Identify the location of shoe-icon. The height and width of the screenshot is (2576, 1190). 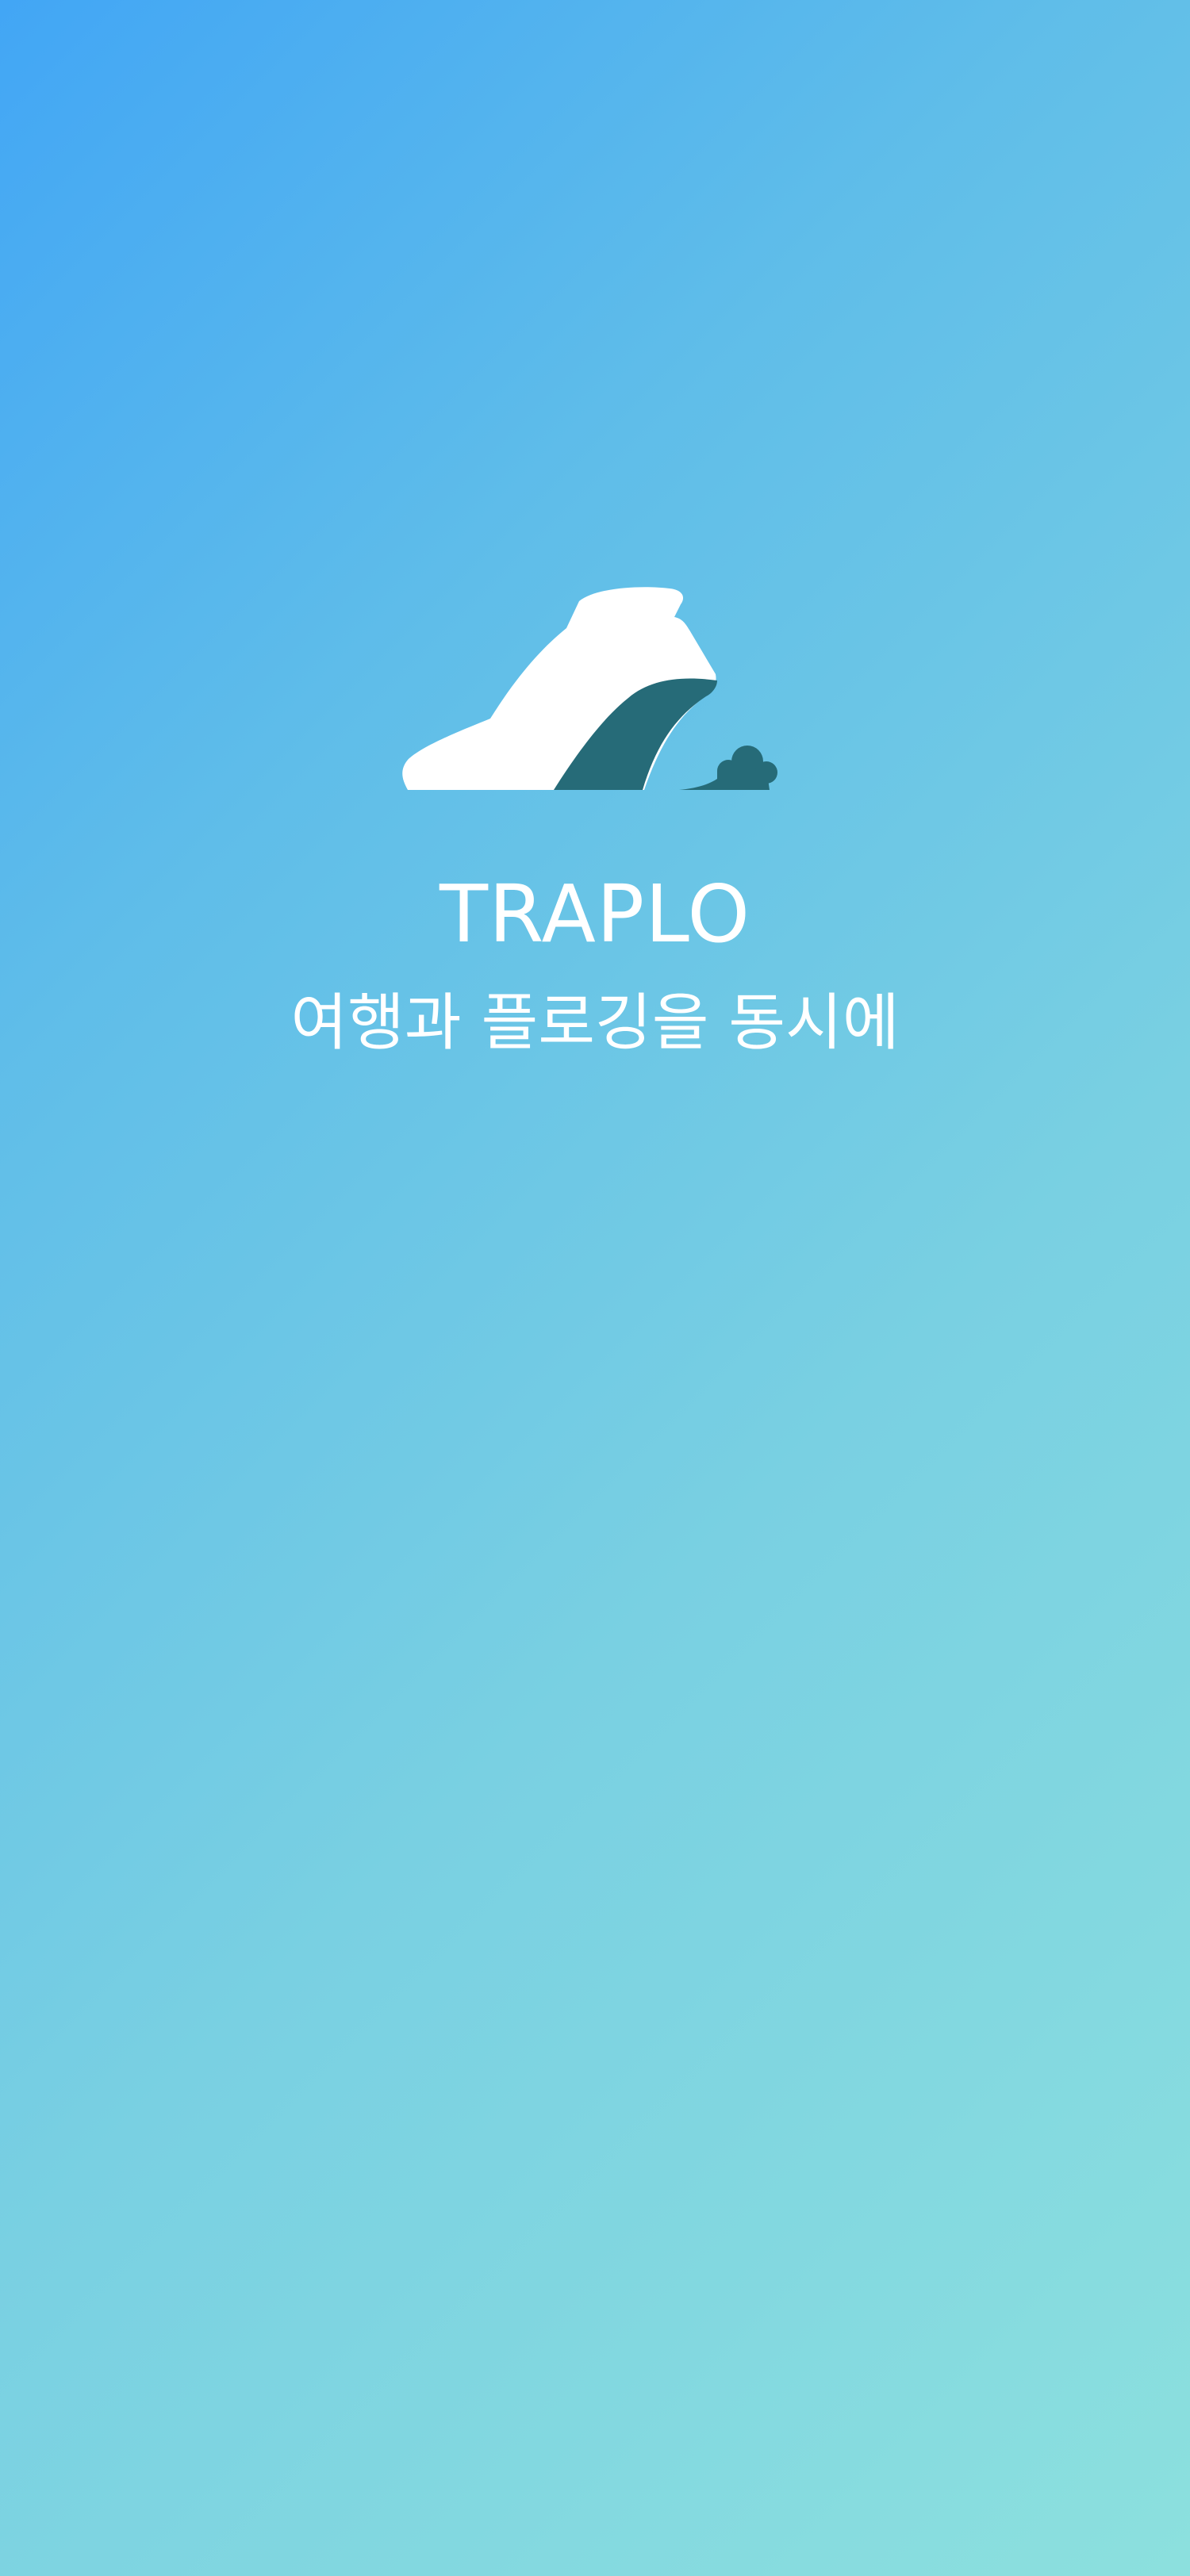
(589, 689).